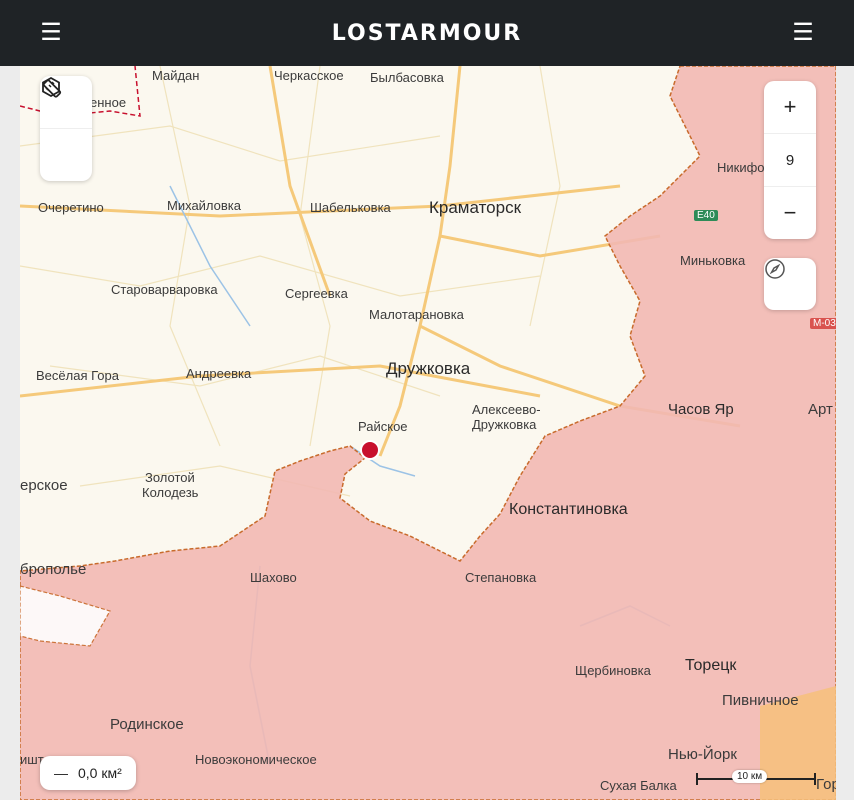 The image size is (854, 800). I want to click on place-label: брополье, so click(53, 569).